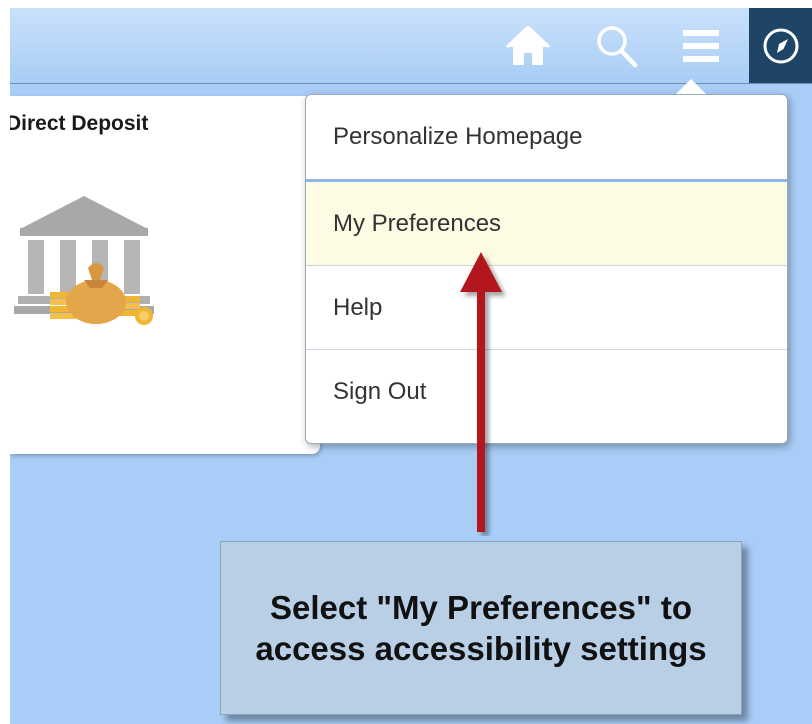  I want to click on menu-item-personalize-homepage: Personalize Homepage, so click(546, 138).